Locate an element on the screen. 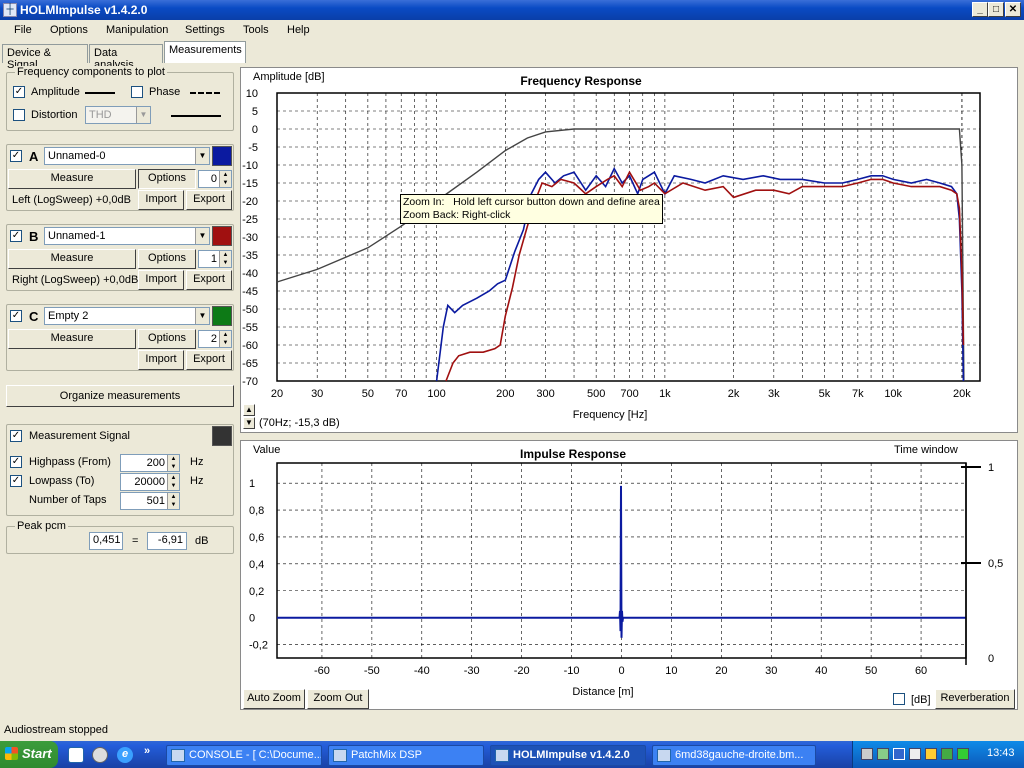 Image resolution: width=1024 pixels, height=768 pixels. amplitude-checkbox: ✓ is located at coordinates (19, 92).